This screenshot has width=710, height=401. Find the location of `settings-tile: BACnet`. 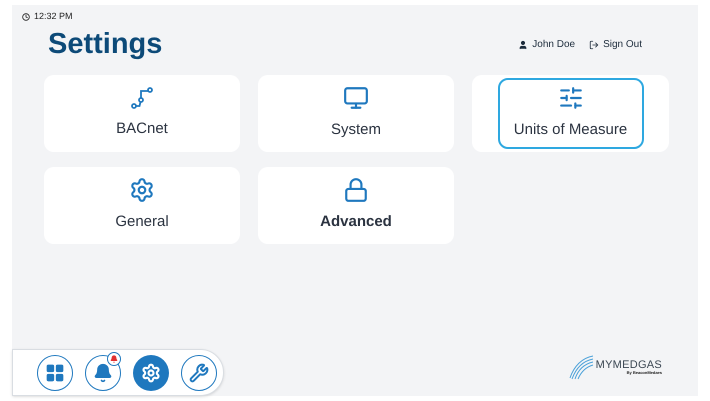

settings-tile: BACnet is located at coordinates (142, 113).